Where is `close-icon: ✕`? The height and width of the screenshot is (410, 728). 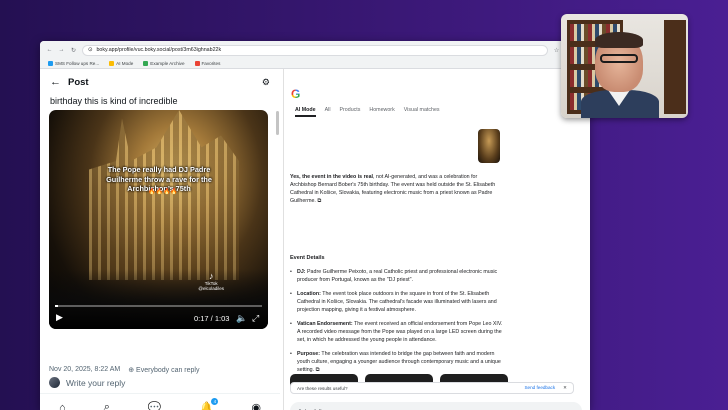 close-icon: ✕ is located at coordinates (565, 388).